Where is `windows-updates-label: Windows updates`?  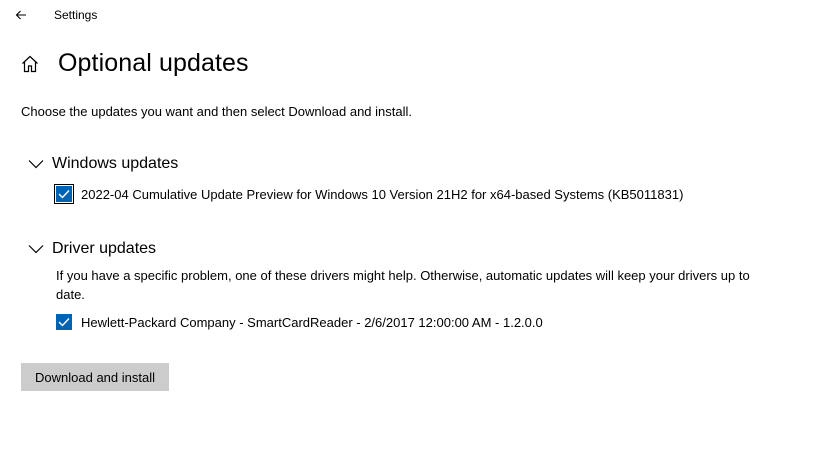
windows-updates-label: Windows updates is located at coordinates (115, 163).